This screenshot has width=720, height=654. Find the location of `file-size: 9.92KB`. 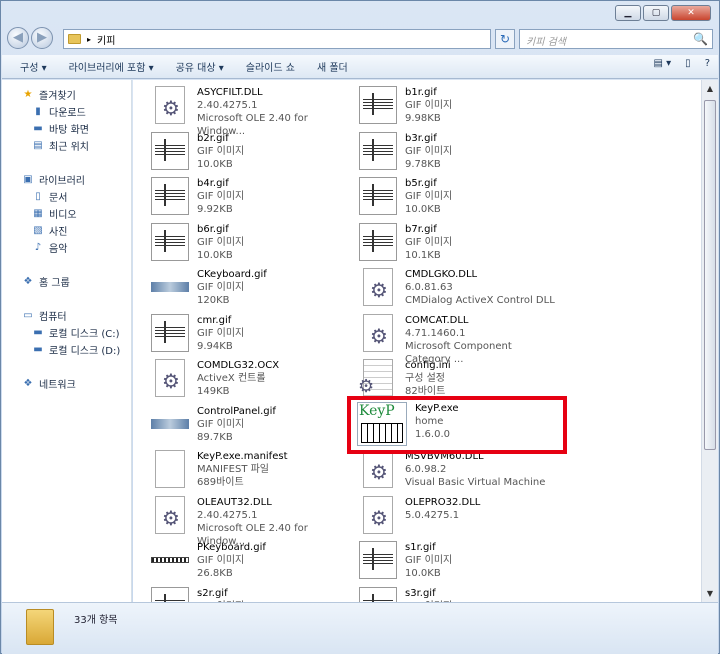

file-size: 9.92KB is located at coordinates (215, 209).